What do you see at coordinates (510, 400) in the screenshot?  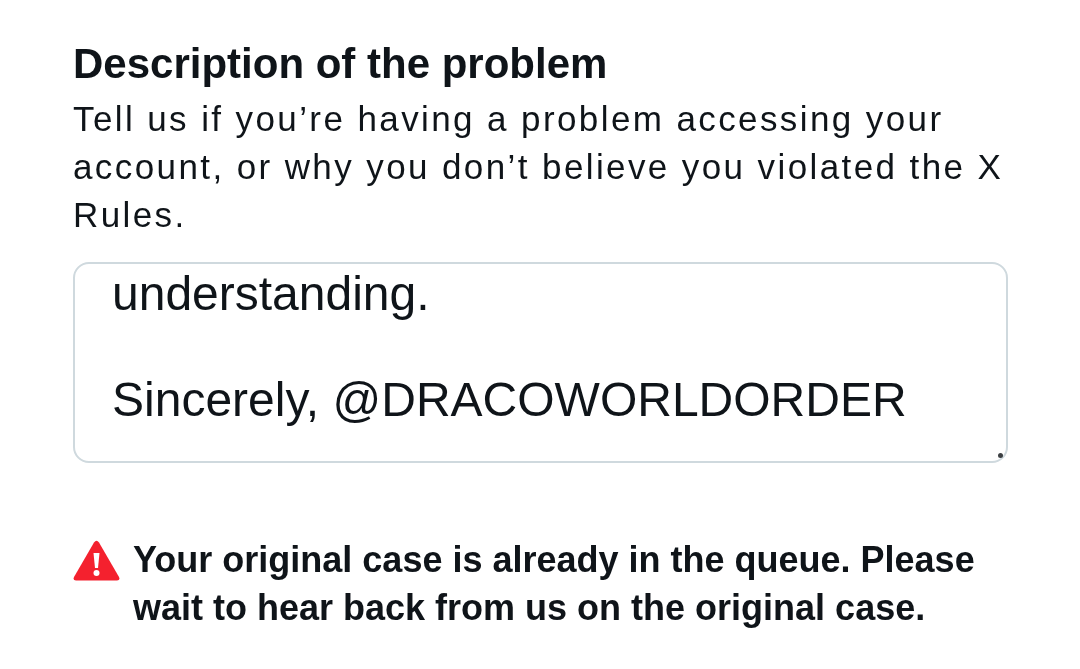 I see `text-line: Sincerely, @DRACOWORLDORDER` at bounding box center [510, 400].